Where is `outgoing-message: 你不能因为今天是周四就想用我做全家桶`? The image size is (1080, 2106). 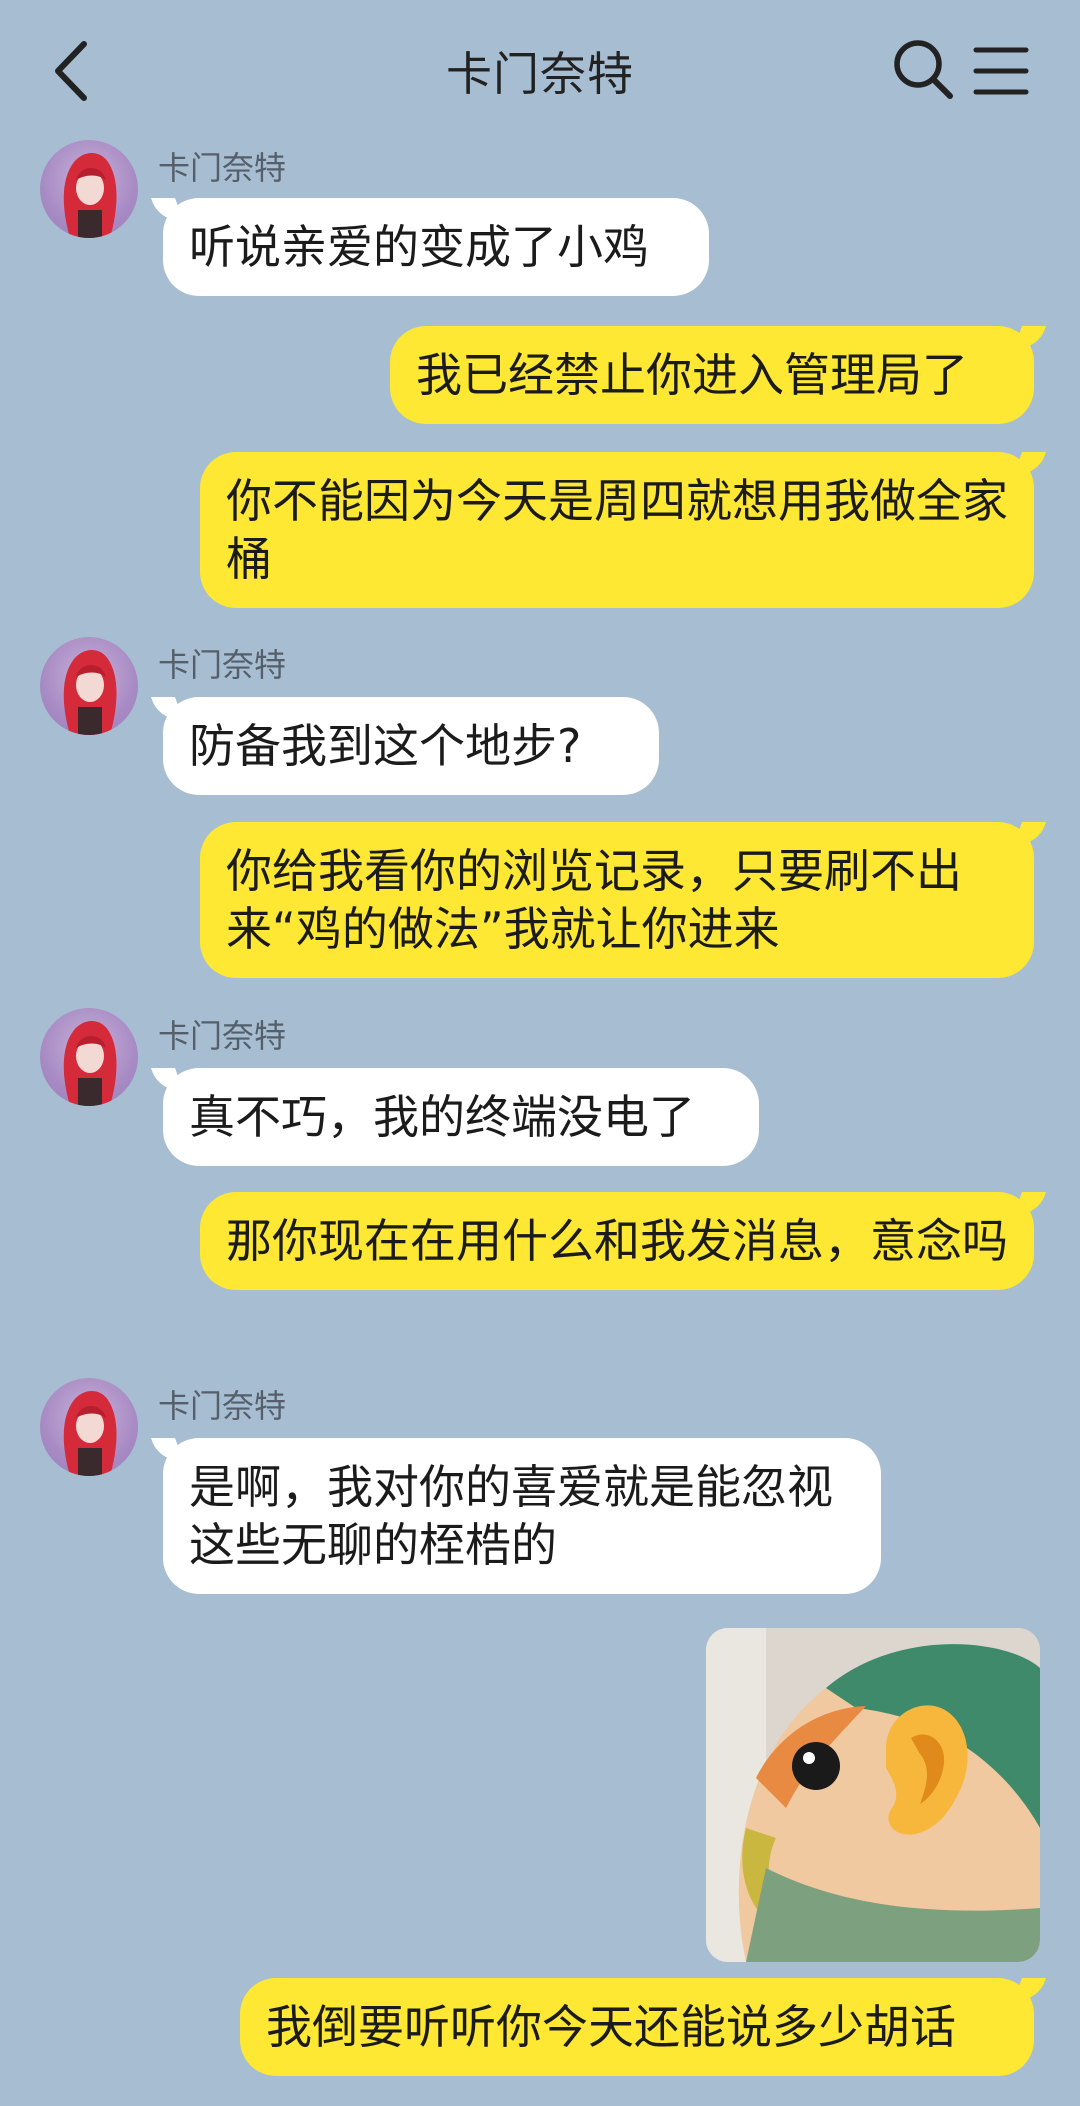
outgoing-message: 你不能因为今天是周四就想用我做全家桶 is located at coordinates (617, 530).